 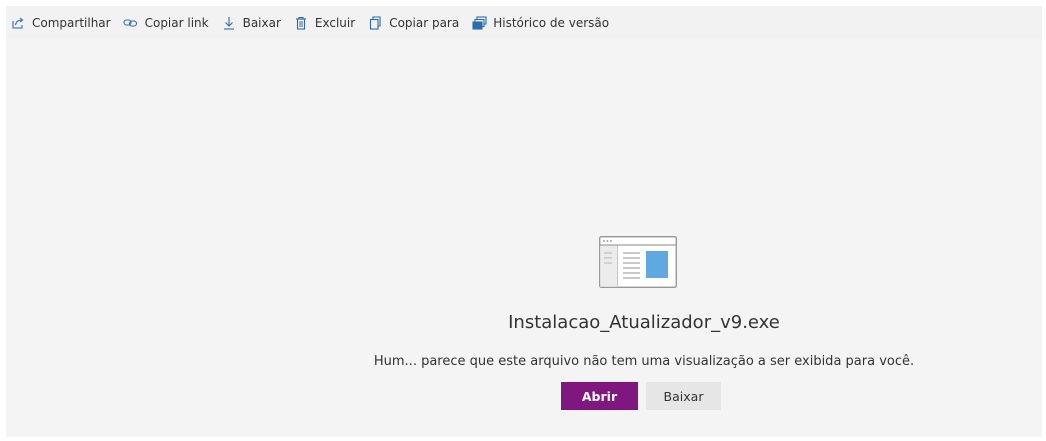 What do you see at coordinates (335, 22) in the screenshot?
I see `delete-label: Excluir` at bounding box center [335, 22].